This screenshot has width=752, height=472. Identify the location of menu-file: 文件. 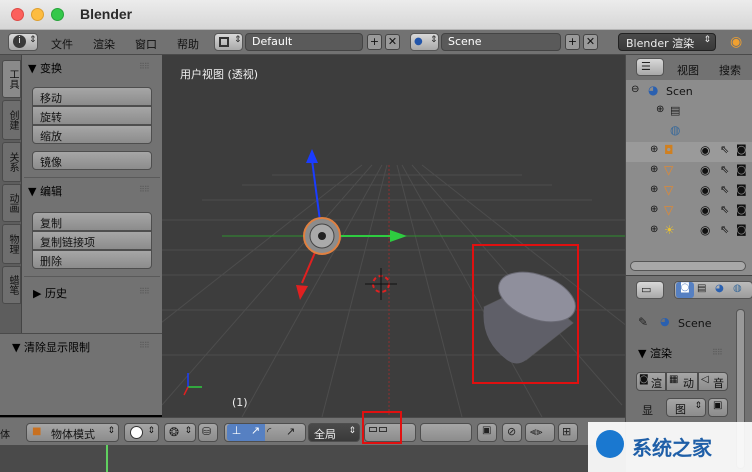
(62, 44).